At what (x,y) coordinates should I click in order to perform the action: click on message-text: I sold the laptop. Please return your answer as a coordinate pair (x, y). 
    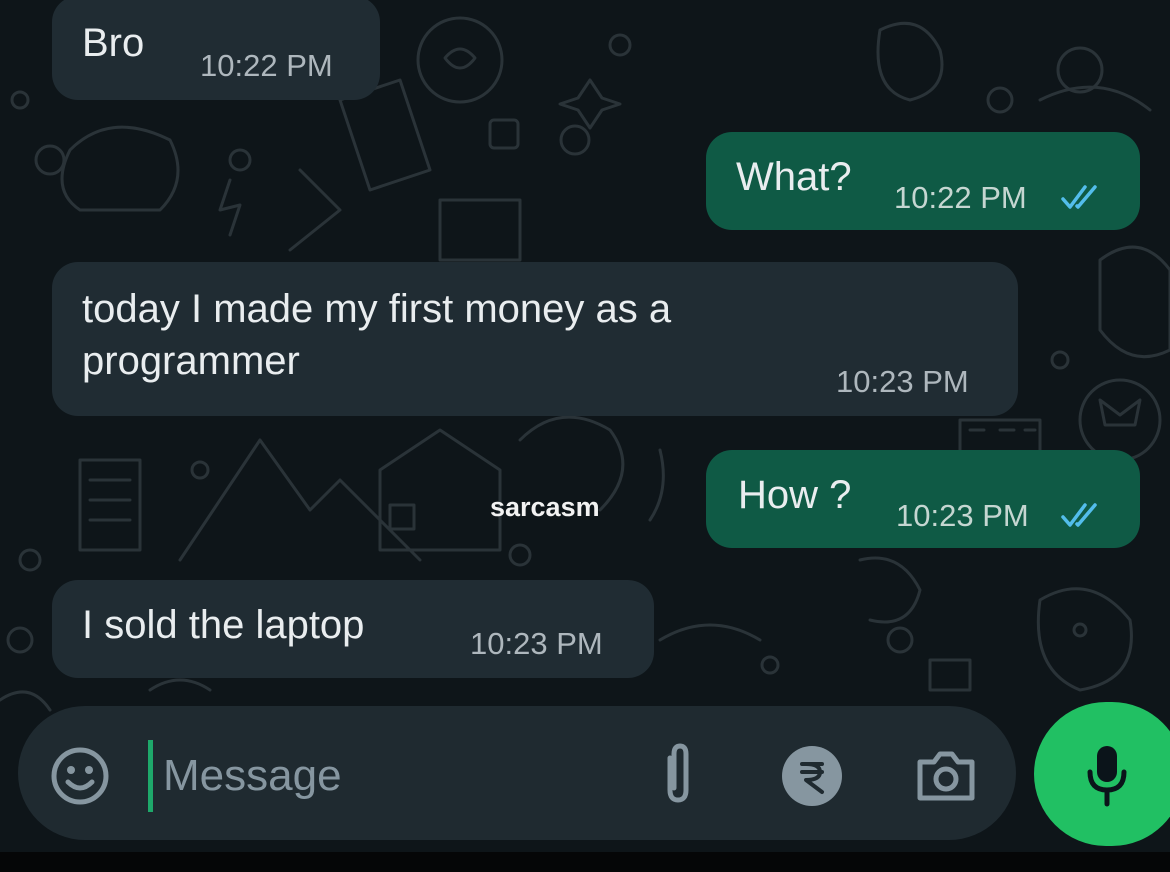
    Looking at the image, I should click on (223, 625).